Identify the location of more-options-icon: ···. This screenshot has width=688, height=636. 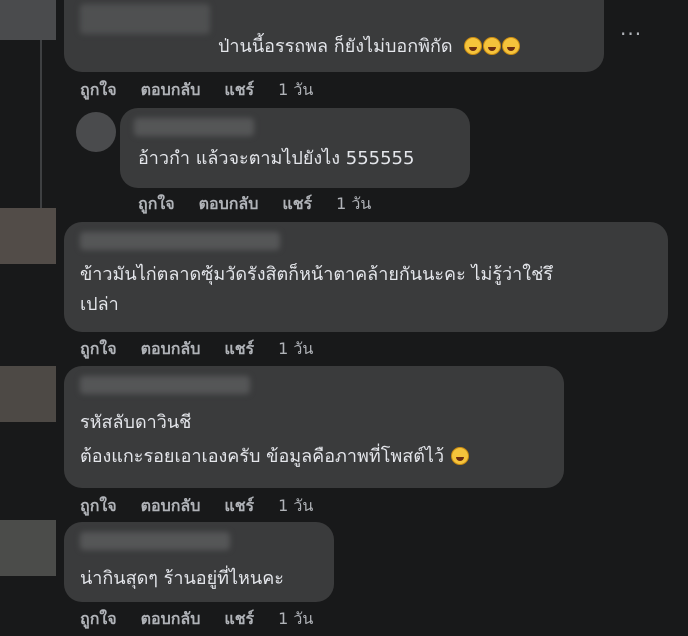
(631, 34).